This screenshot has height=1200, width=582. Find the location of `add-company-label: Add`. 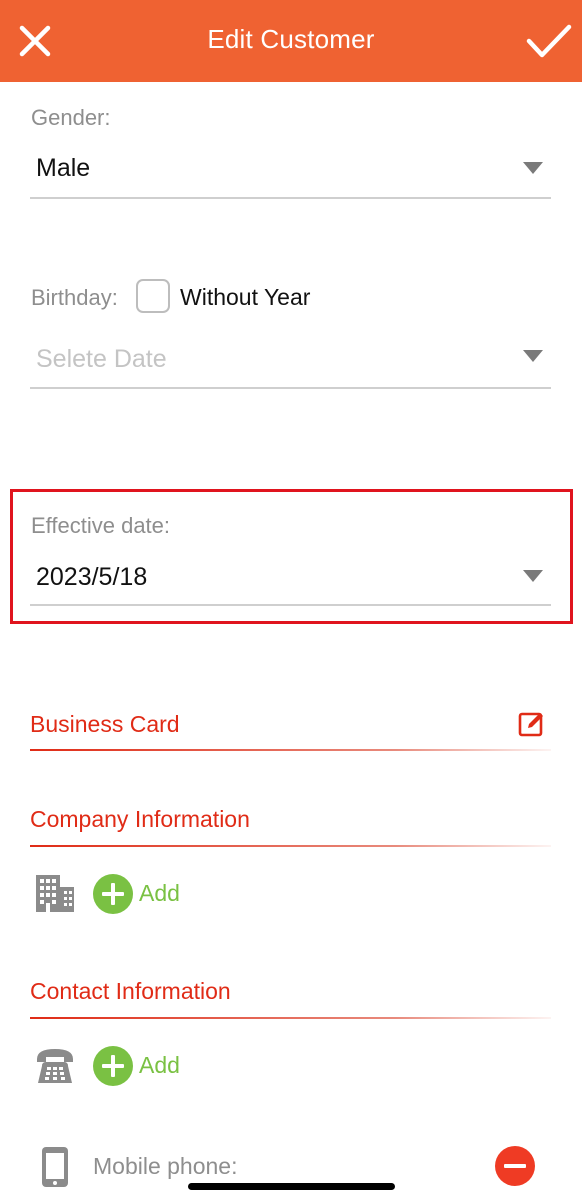

add-company-label: Add is located at coordinates (159, 893).